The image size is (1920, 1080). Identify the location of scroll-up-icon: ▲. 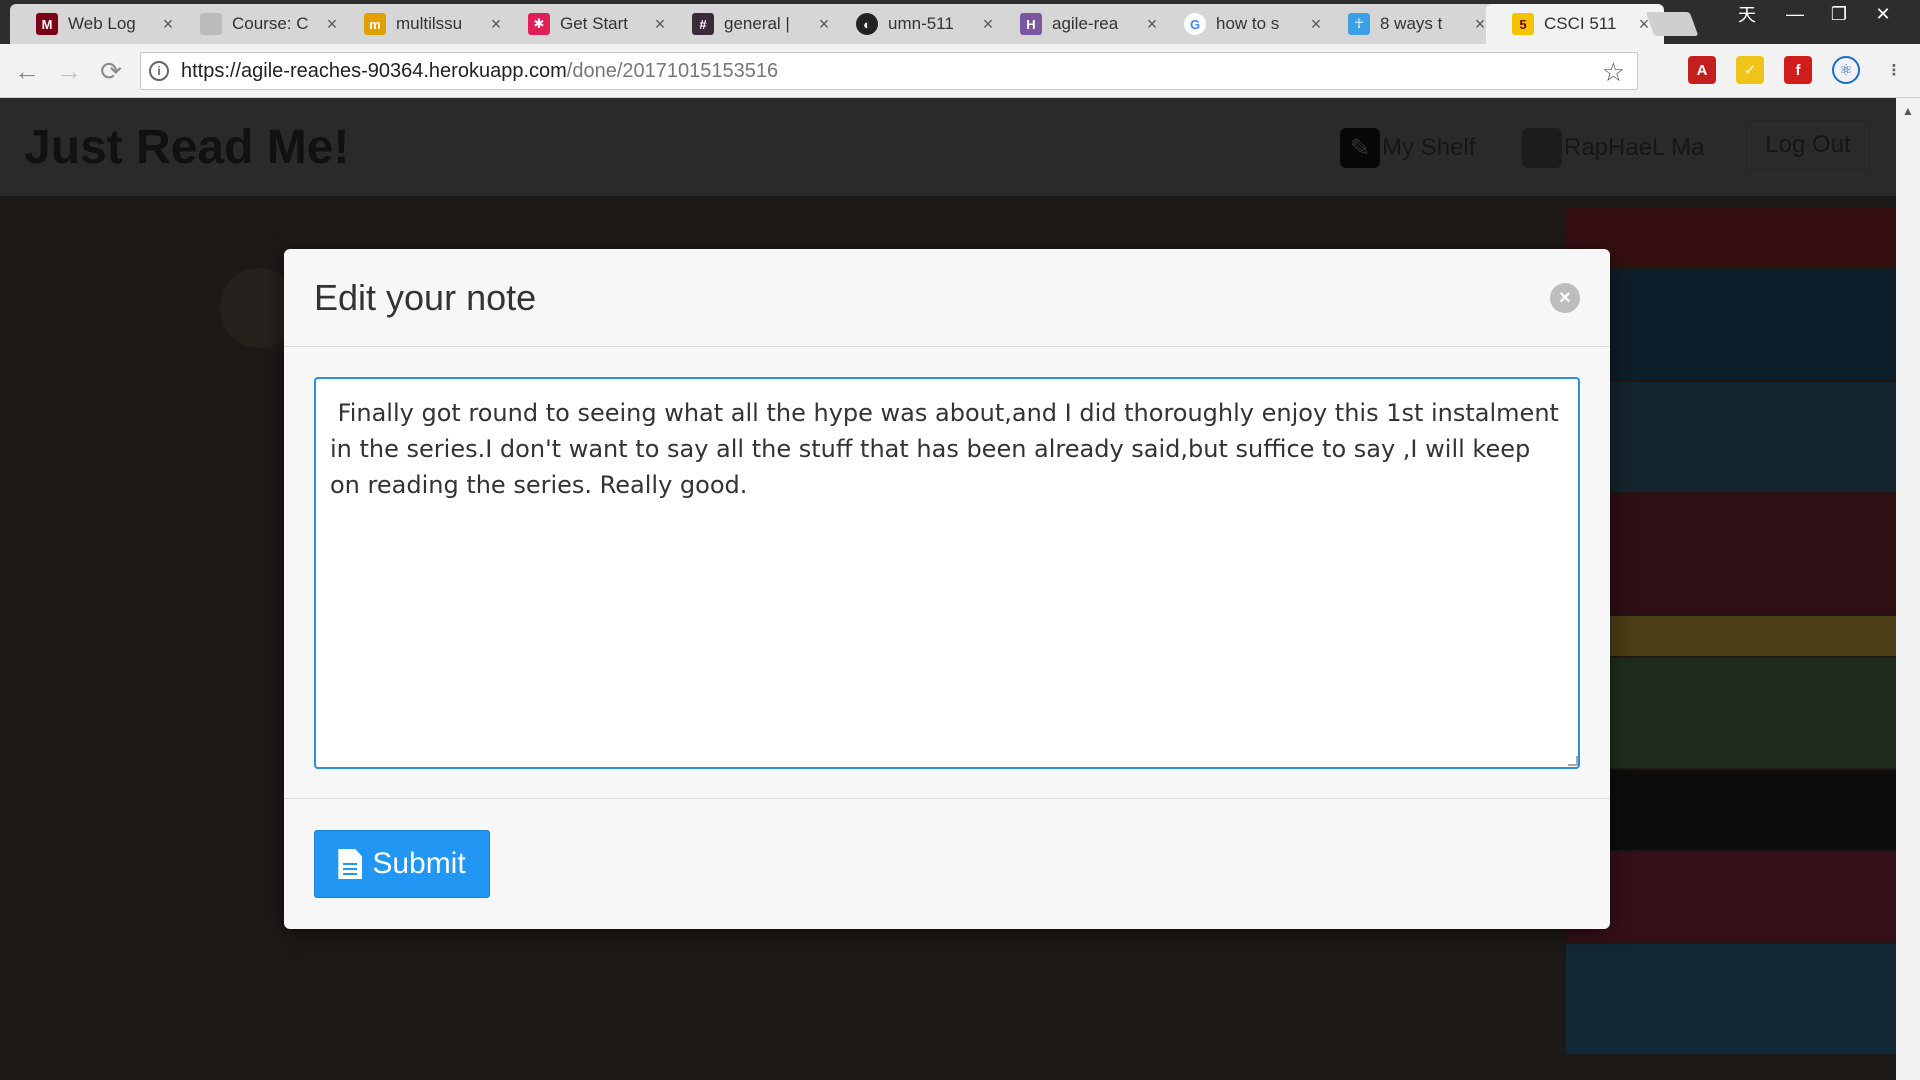
(1908, 111).